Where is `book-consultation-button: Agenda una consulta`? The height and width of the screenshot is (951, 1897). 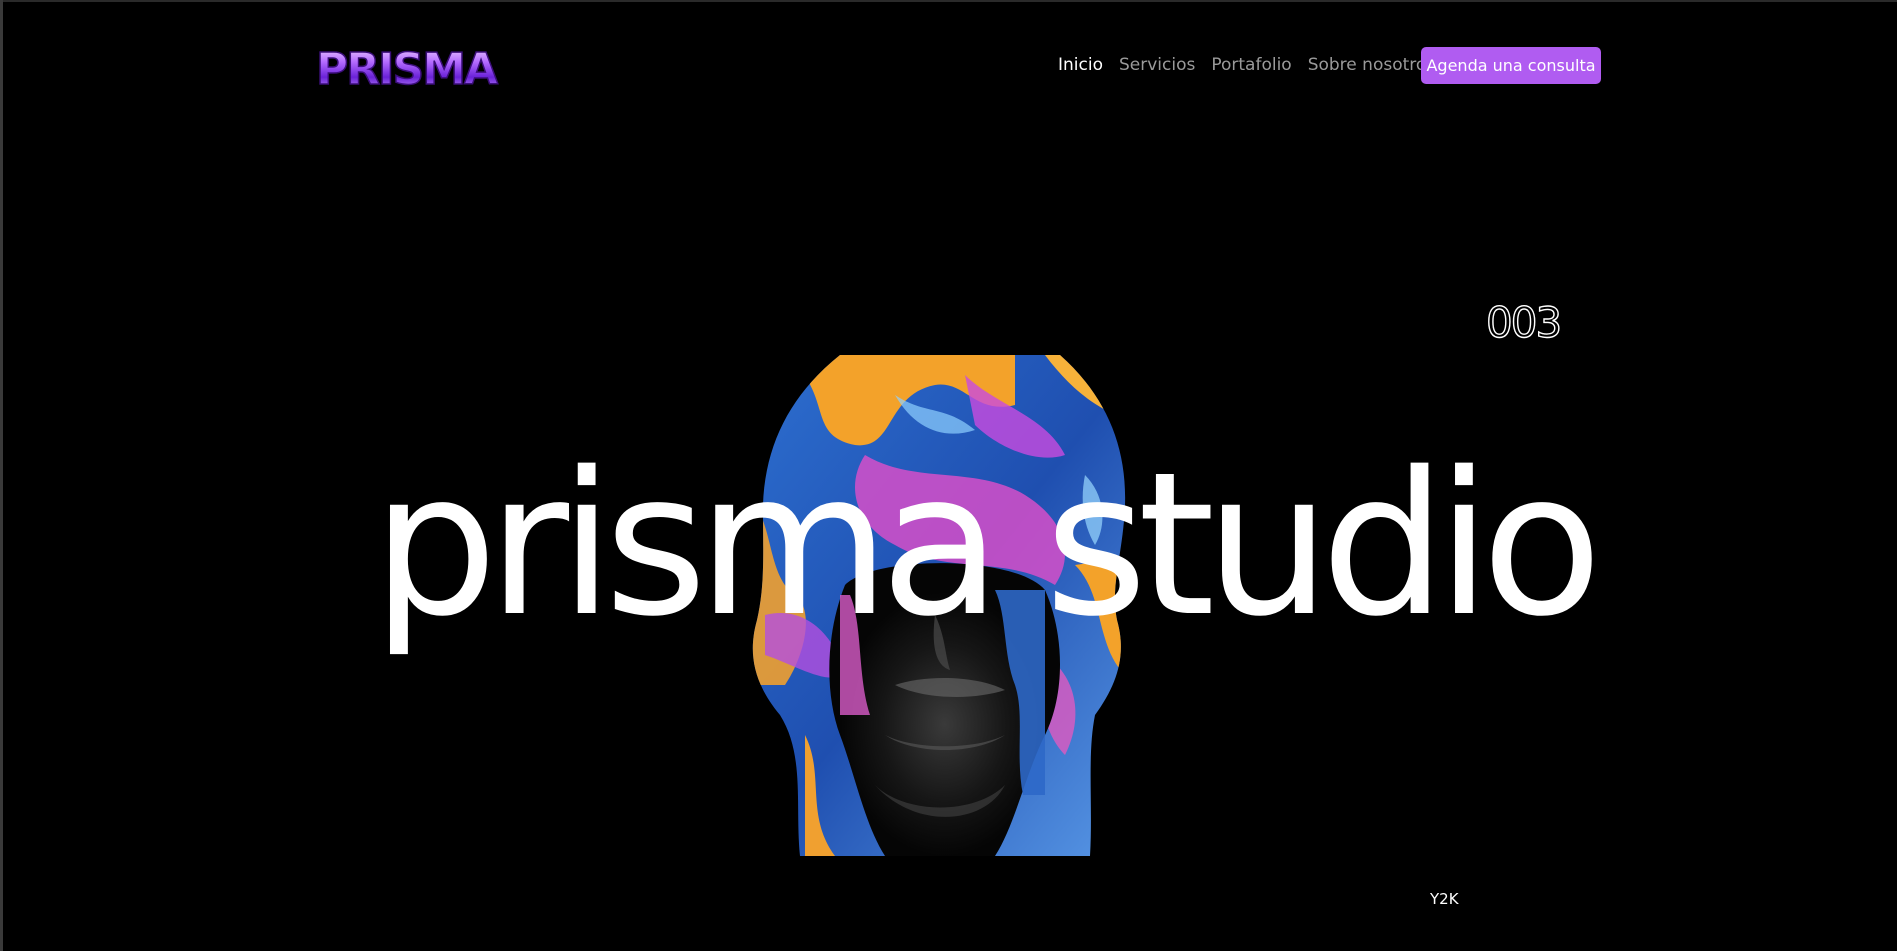 book-consultation-button: Agenda una consulta is located at coordinates (1511, 65).